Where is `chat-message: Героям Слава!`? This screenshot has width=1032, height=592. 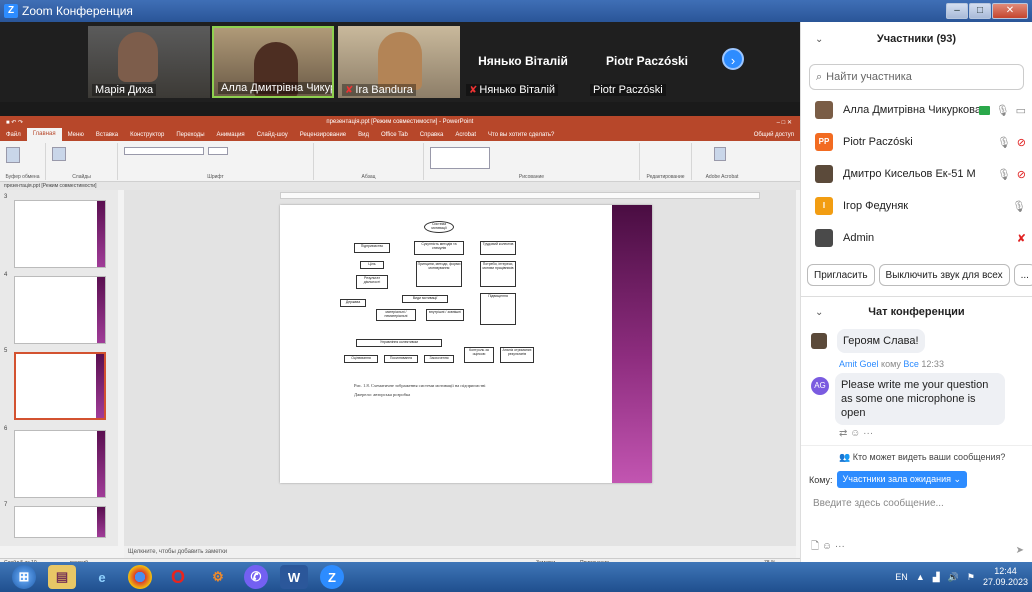 chat-message: Героям Слава! is located at coordinates (916, 340).